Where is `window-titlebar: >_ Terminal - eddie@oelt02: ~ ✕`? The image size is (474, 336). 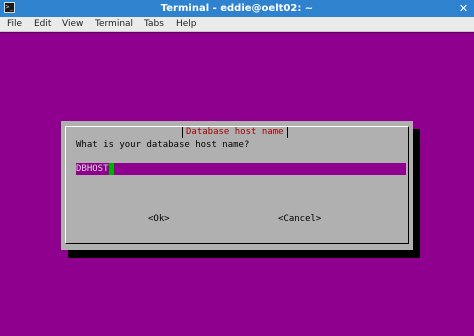 window-titlebar: >_ Terminal - eddie@oelt02: ~ ✕ is located at coordinates (237, 8).